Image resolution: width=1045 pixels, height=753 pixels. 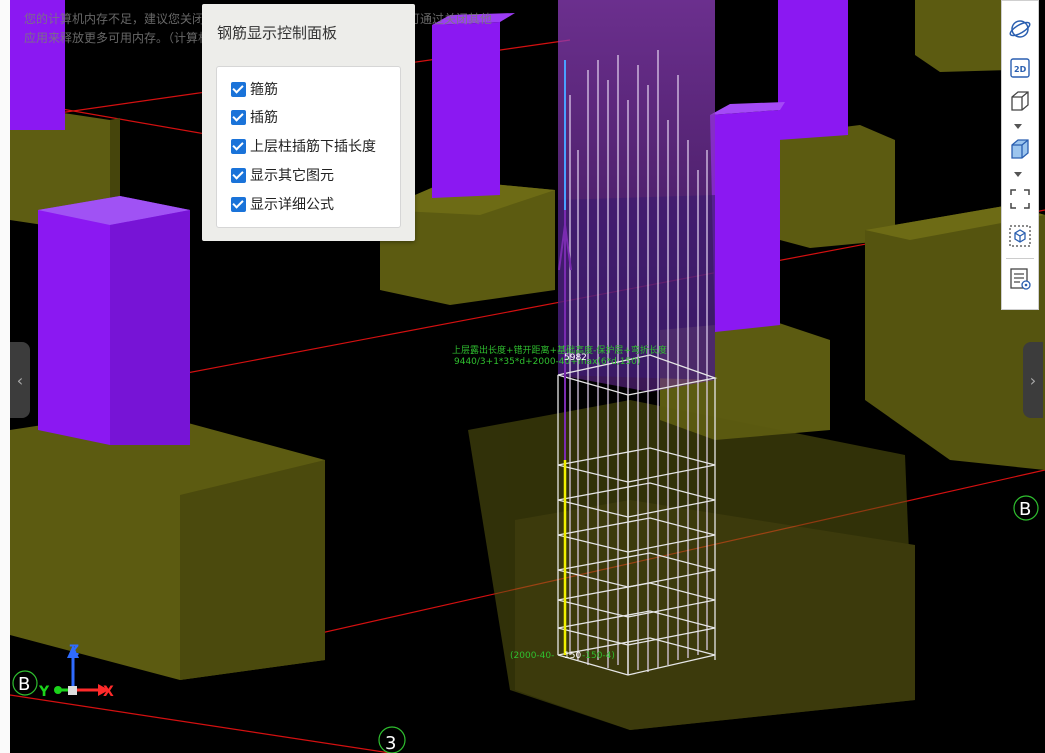 What do you see at coordinates (1020, 258) in the screenshot?
I see `toolbar-divider` at bounding box center [1020, 258].